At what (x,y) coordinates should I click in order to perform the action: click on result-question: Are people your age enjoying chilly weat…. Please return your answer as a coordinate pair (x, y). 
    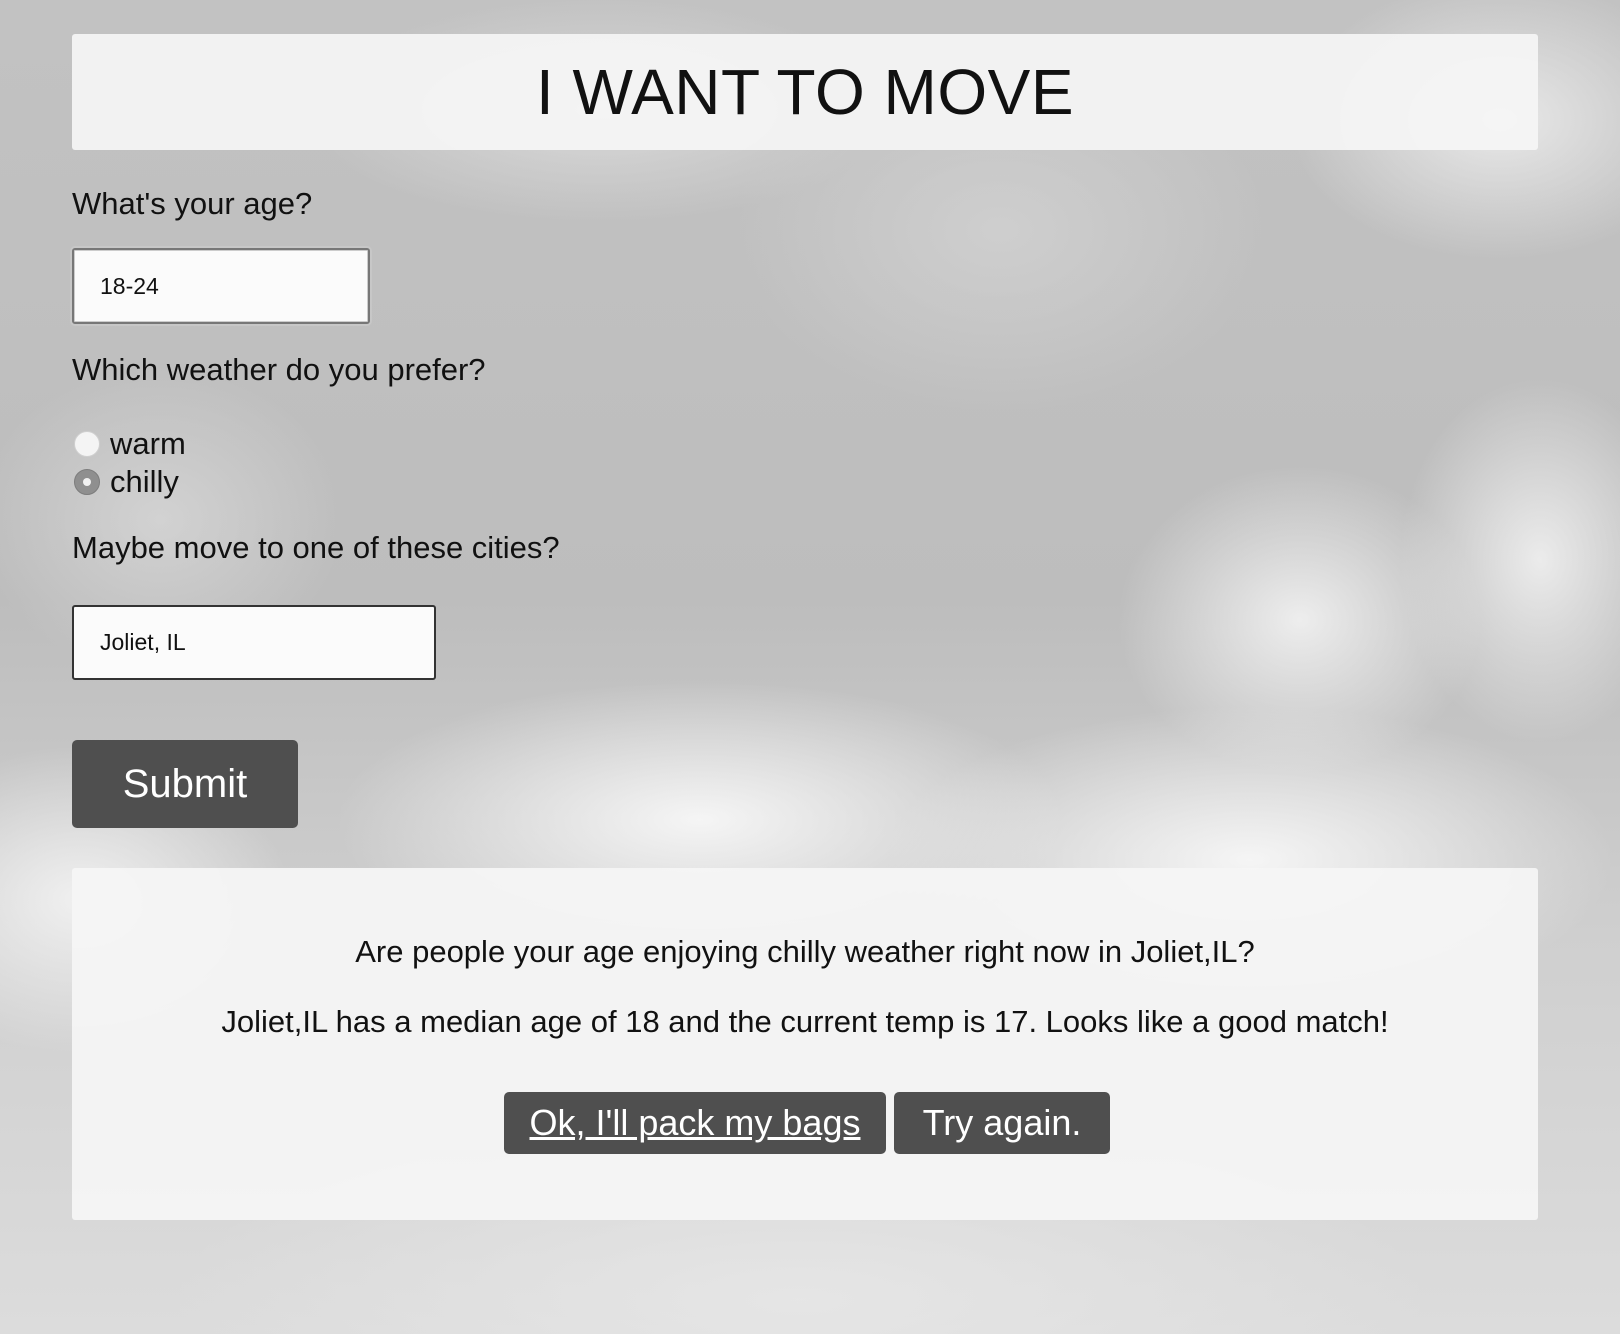
    Looking at the image, I should click on (805, 951).